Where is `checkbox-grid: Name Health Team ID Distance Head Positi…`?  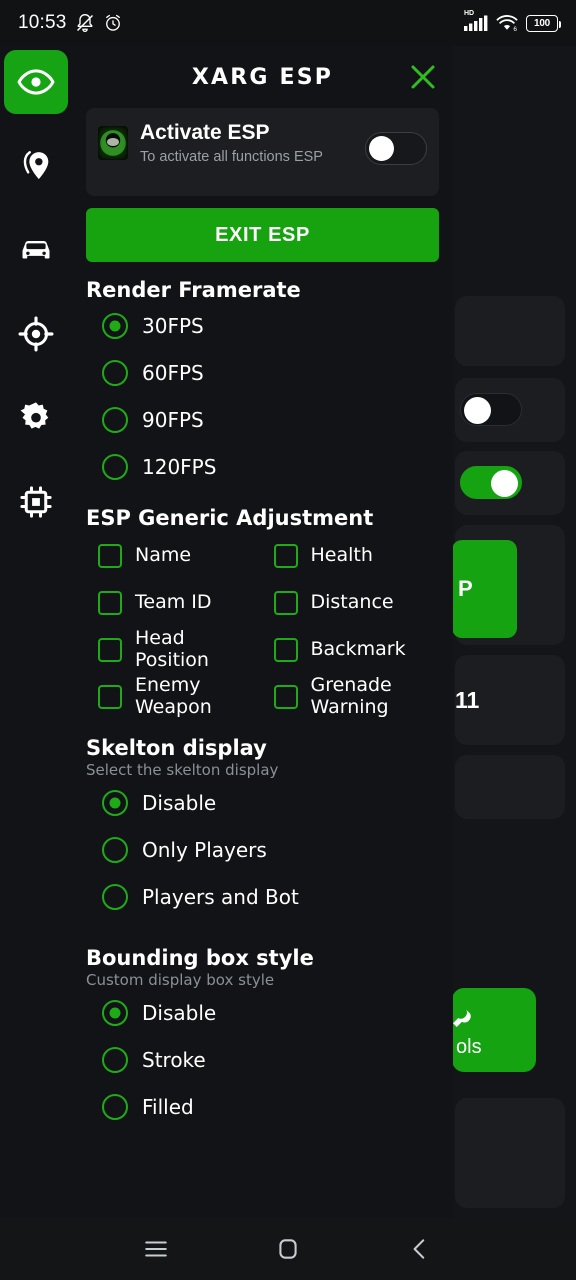
checkbox-grid: Name Health Team ID Distance Head Positi… is located at coordinates (262, 626).